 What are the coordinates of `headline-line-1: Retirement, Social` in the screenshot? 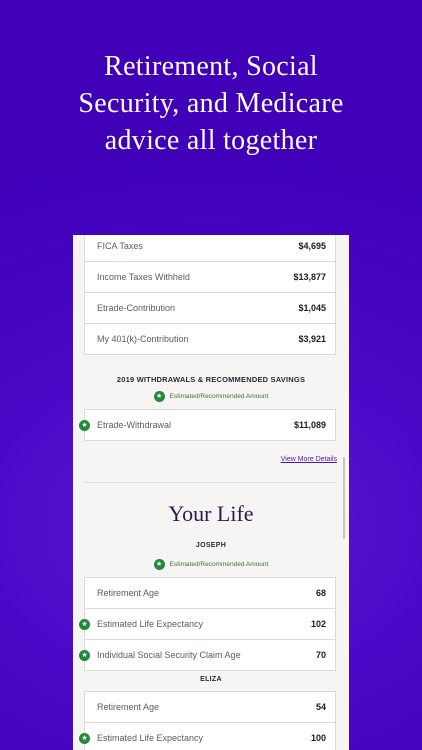 It's located at (211, 66).